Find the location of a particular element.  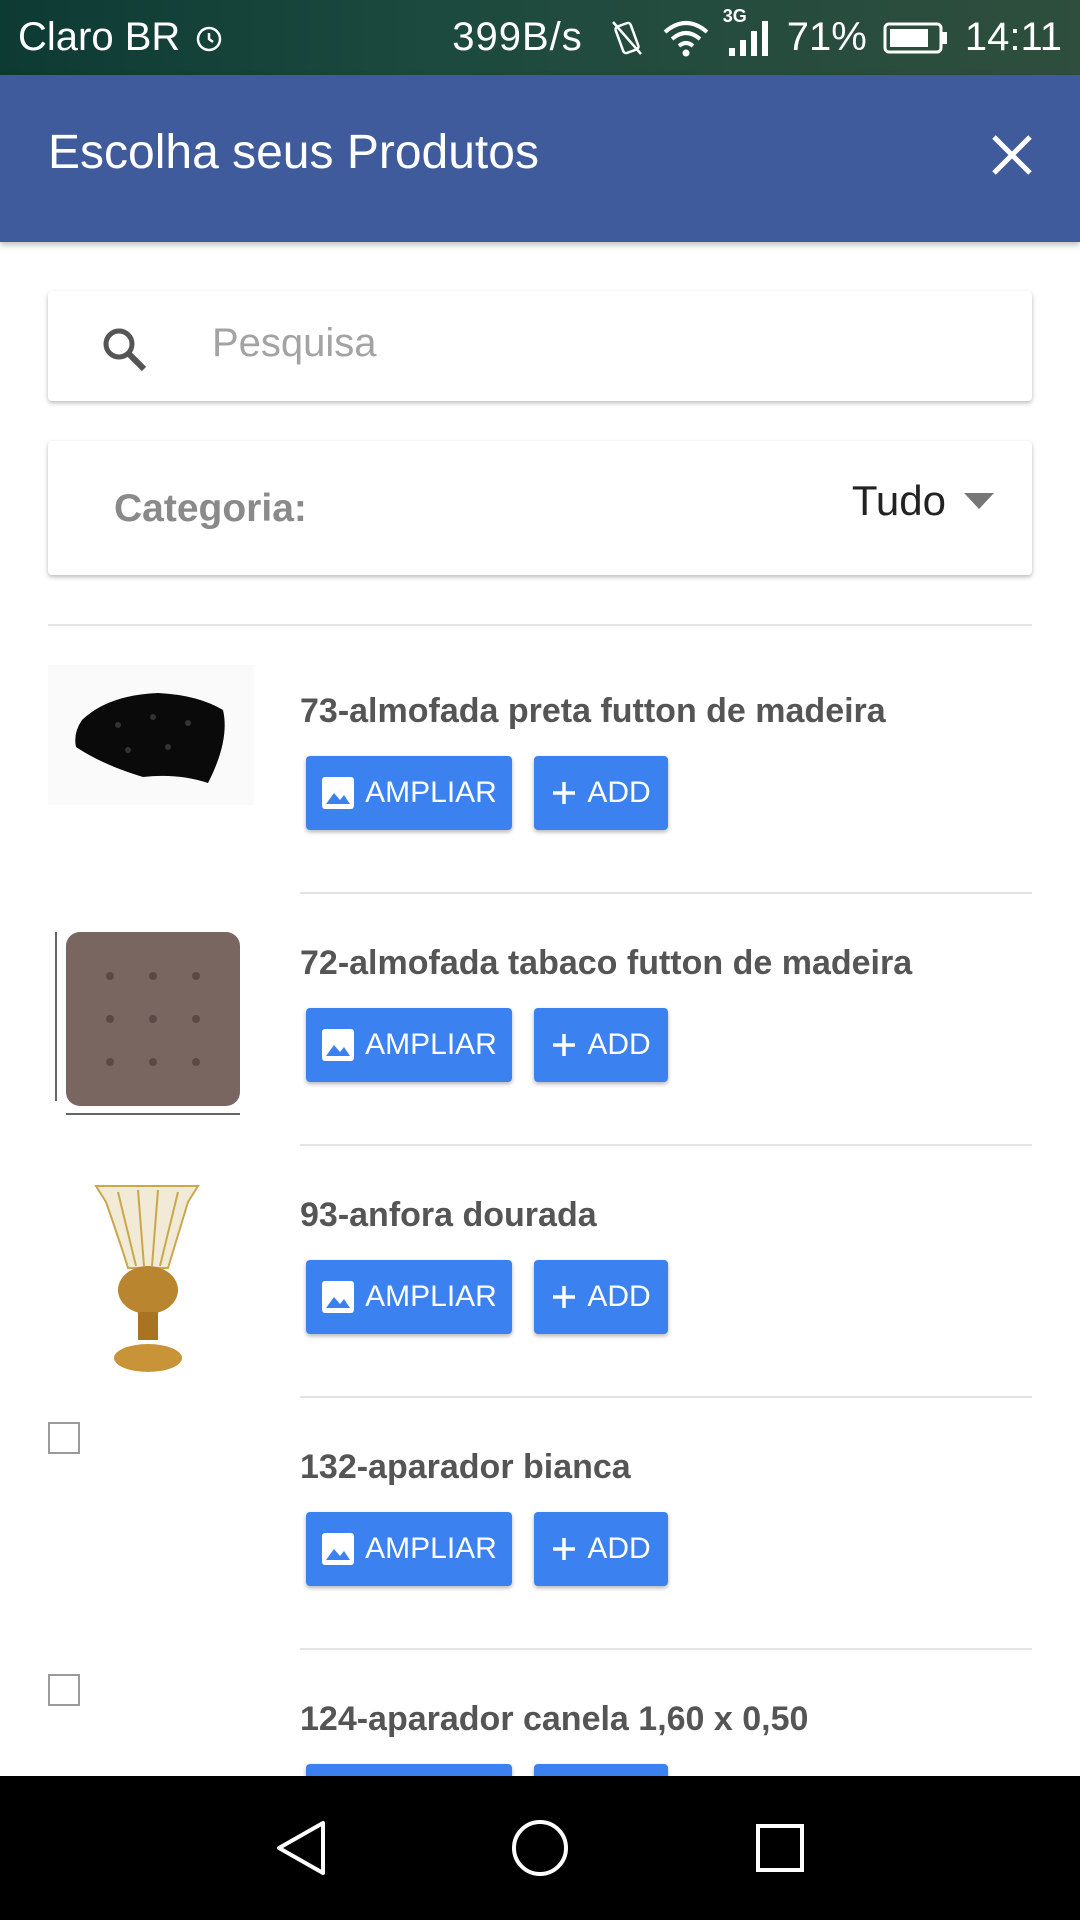

recents-button is located at coordinates (780, 1848).